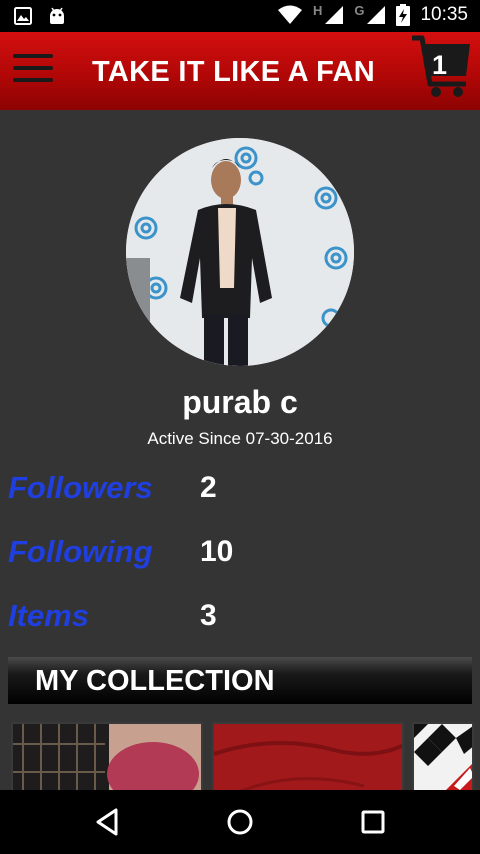 The image size is (480, 854). What do you see at coordinates (317, 10) in the screenshot?
I see `network-type-h: H` at bounding box center [317, 10].